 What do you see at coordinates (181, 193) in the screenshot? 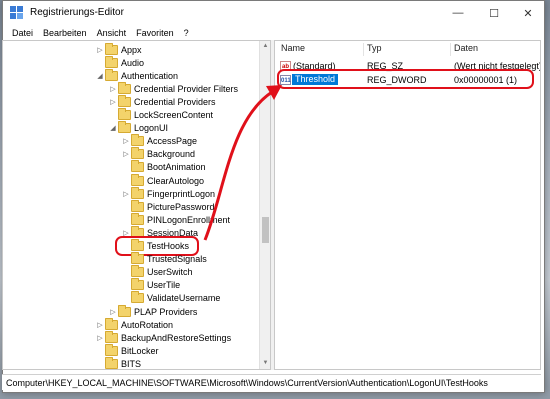
I see `tree-item-label: FingerprintLogon` at bounding box center [181, 193].